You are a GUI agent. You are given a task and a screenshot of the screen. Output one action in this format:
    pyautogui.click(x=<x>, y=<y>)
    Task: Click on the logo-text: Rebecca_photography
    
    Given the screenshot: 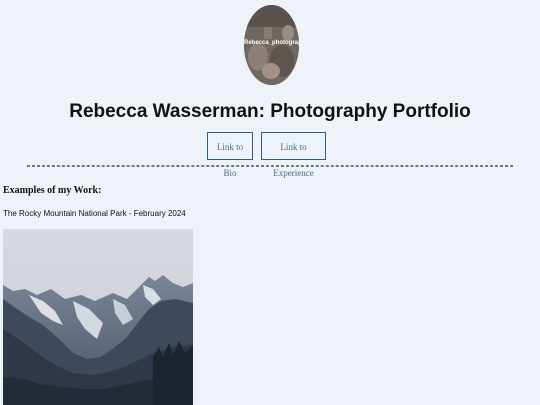 What is the action you would take?
    pyautogui.click(x=271, y=43)
    